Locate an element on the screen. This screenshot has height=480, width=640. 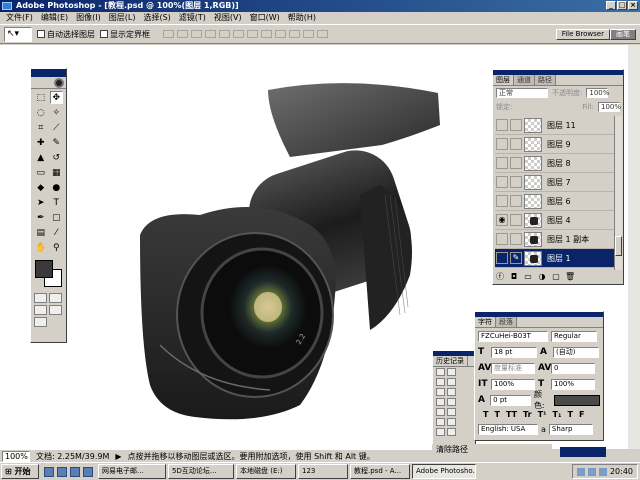
layer-row: 图层 6 is located at coordinates (555, 201).